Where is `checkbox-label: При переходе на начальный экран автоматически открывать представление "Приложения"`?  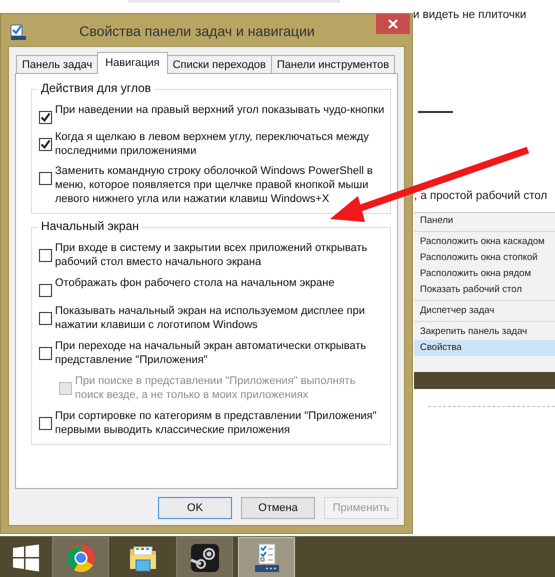 checkbox-label: При переходе на начальный экран автоматически открывать представление "Приложения" is located at coordinates (211, 353).